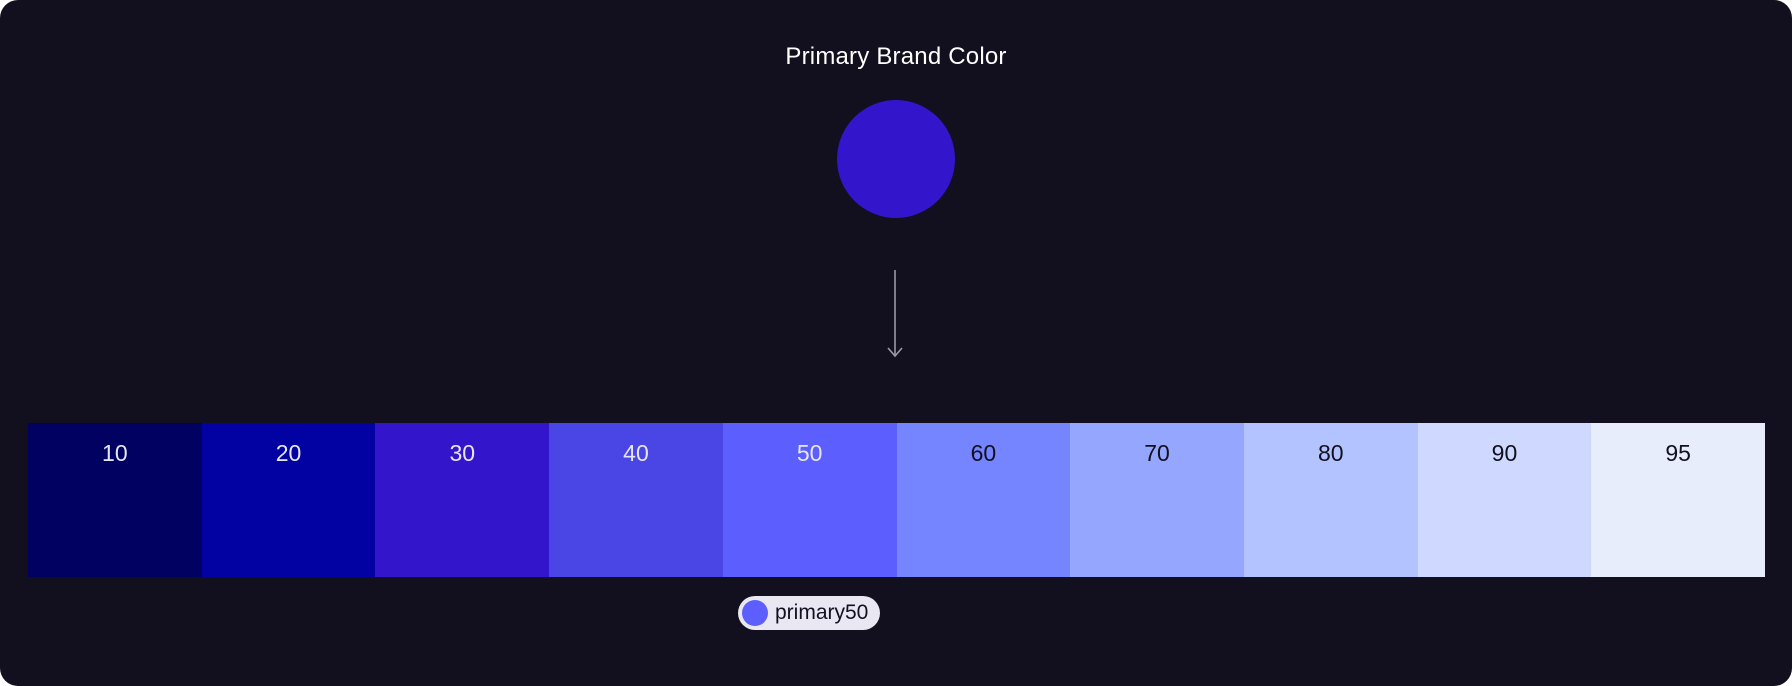  I want to click on tonal-step: 70, so click(1157, 500).